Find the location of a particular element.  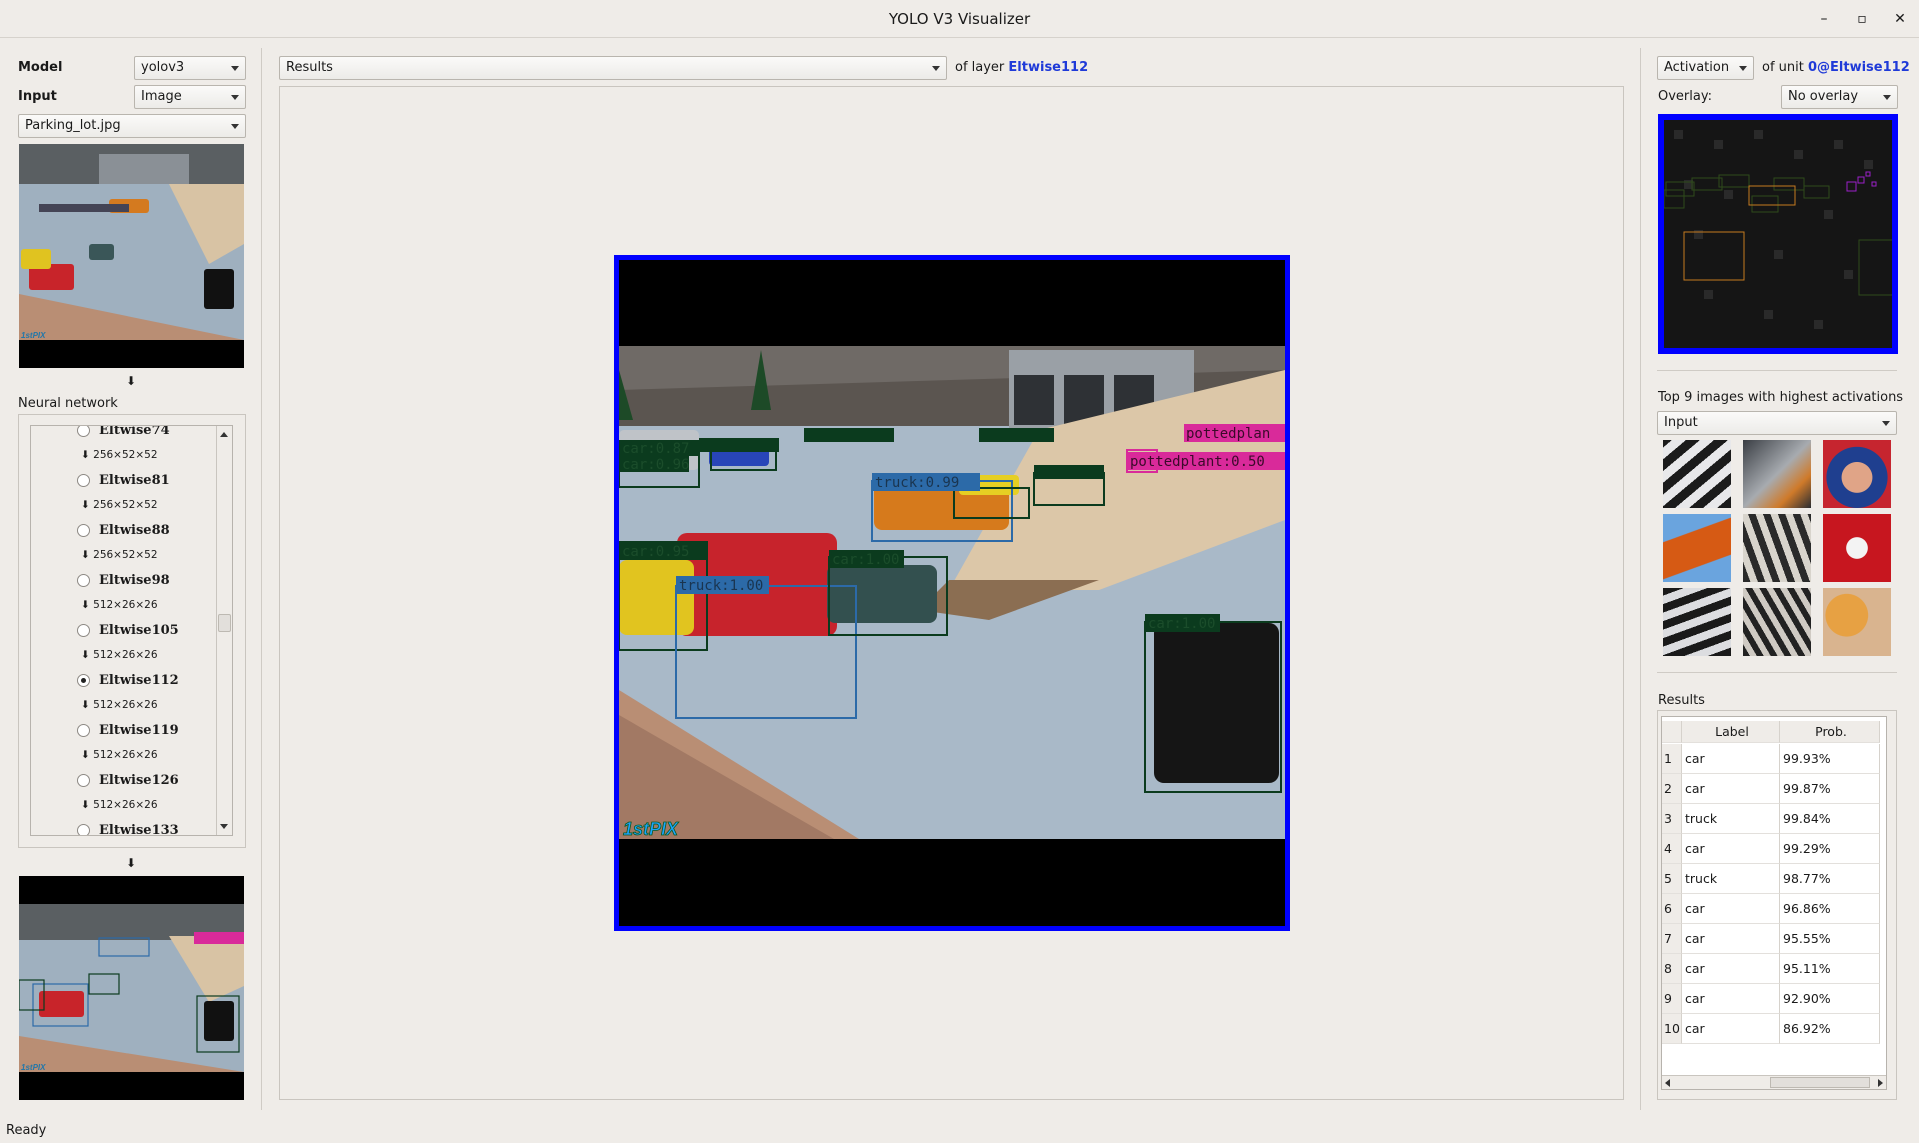

mode-select: Activation is located at coordinates (1705, 68).